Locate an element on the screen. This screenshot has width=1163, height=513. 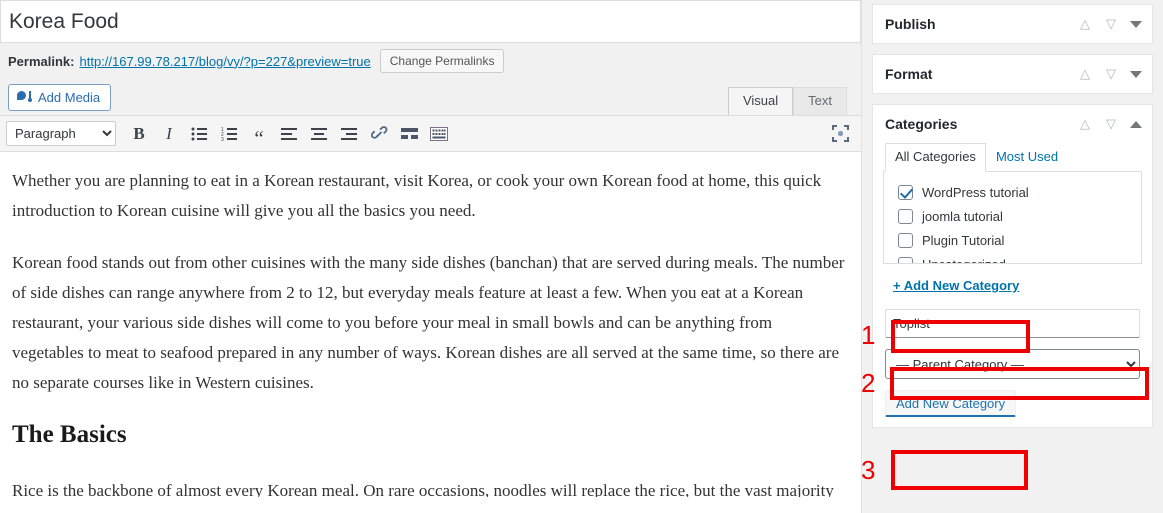
bold-icon: B is located at coordinates (139, 134).